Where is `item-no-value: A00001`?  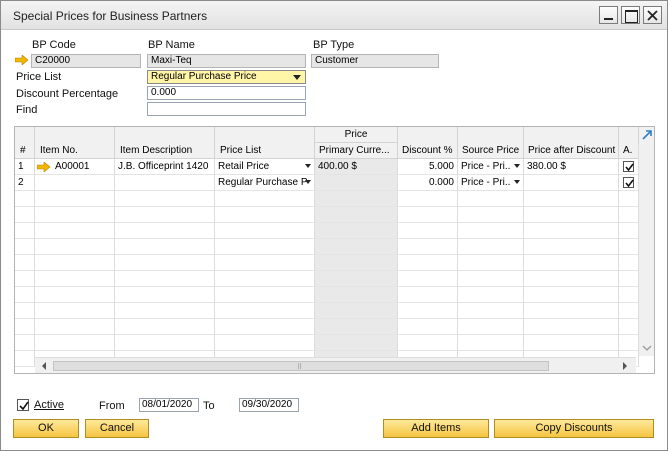
item-no-value: A00001 is located at coordinates (72, 166).